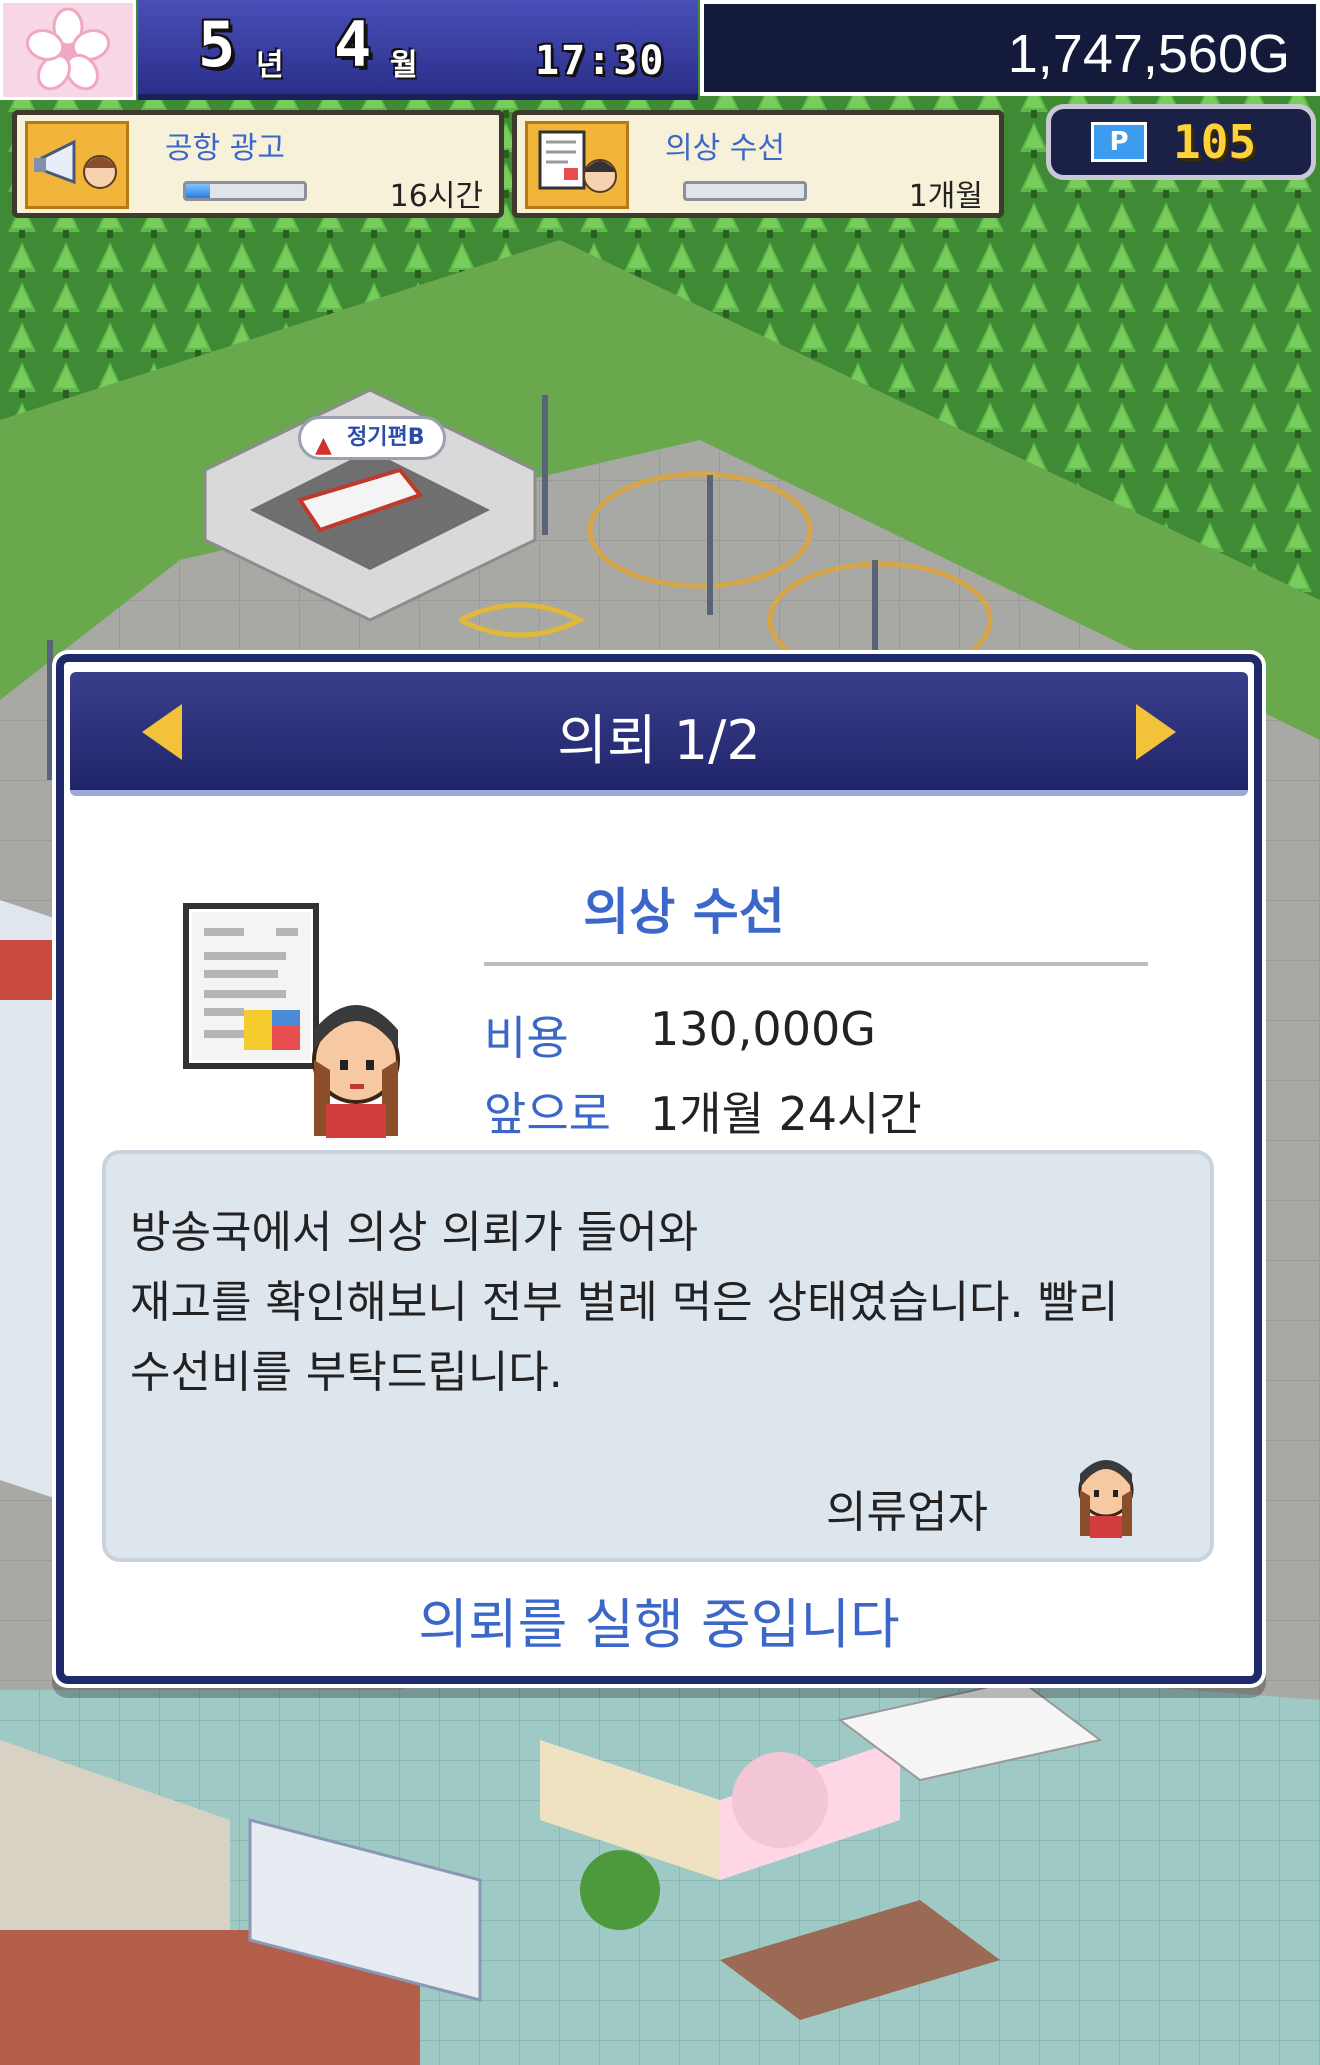 The image size is (1320, 2065). Describe the element at coordinates (217, 44) in the screenshot. I see `year-value: 5` at that location.